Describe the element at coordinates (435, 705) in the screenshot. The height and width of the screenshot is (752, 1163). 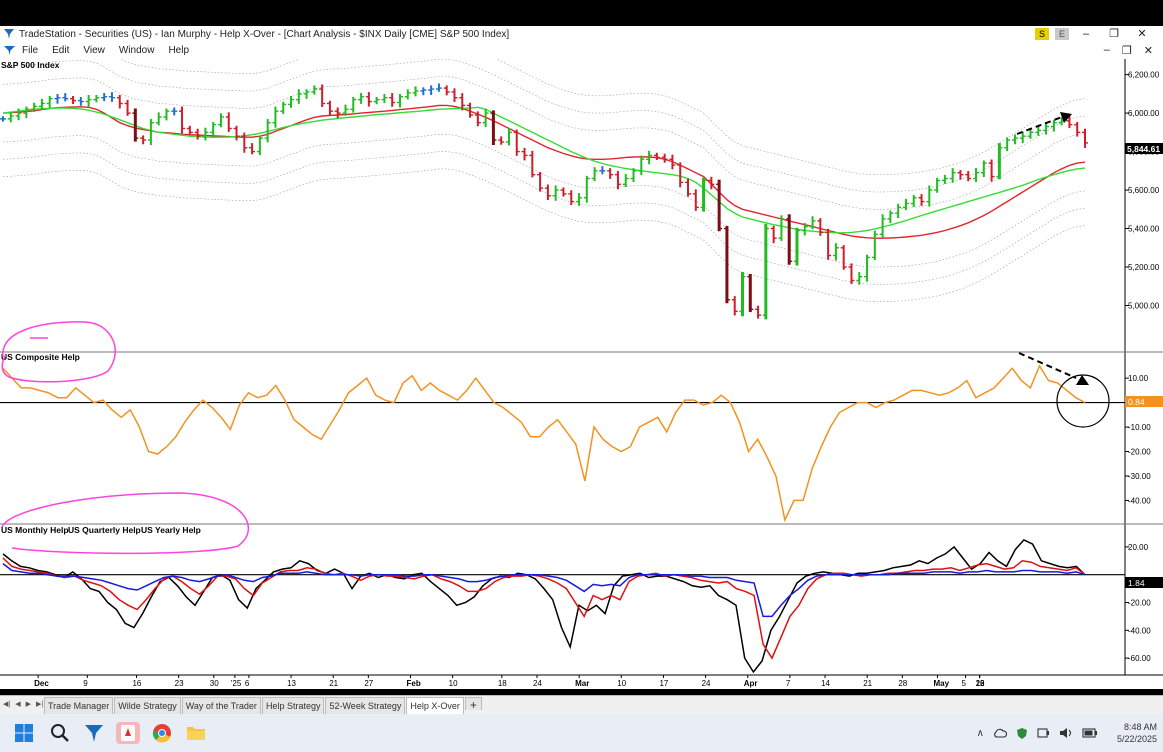
I see `tab-help-x-over: Help X-Over` at that location.